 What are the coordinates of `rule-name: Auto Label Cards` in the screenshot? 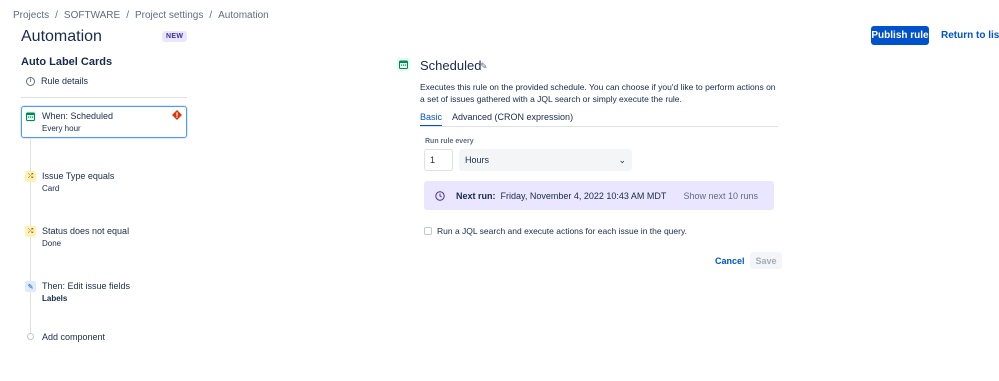 It's located at (67, 62).